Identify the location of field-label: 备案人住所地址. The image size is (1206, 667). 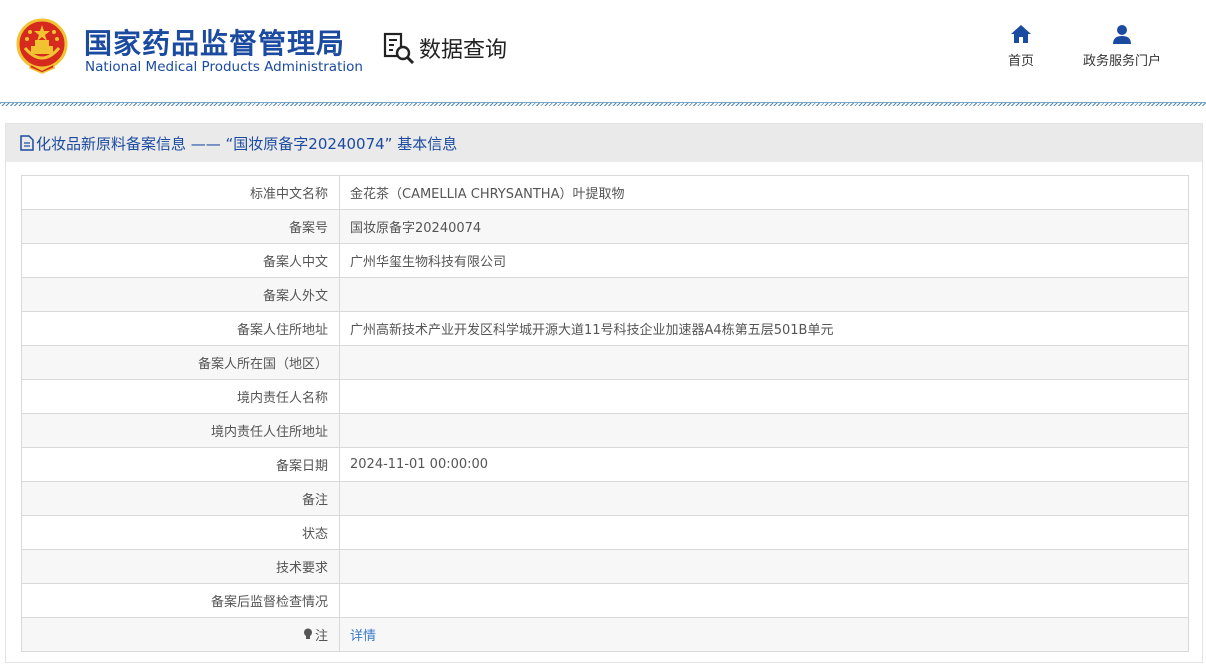
(180, 328).